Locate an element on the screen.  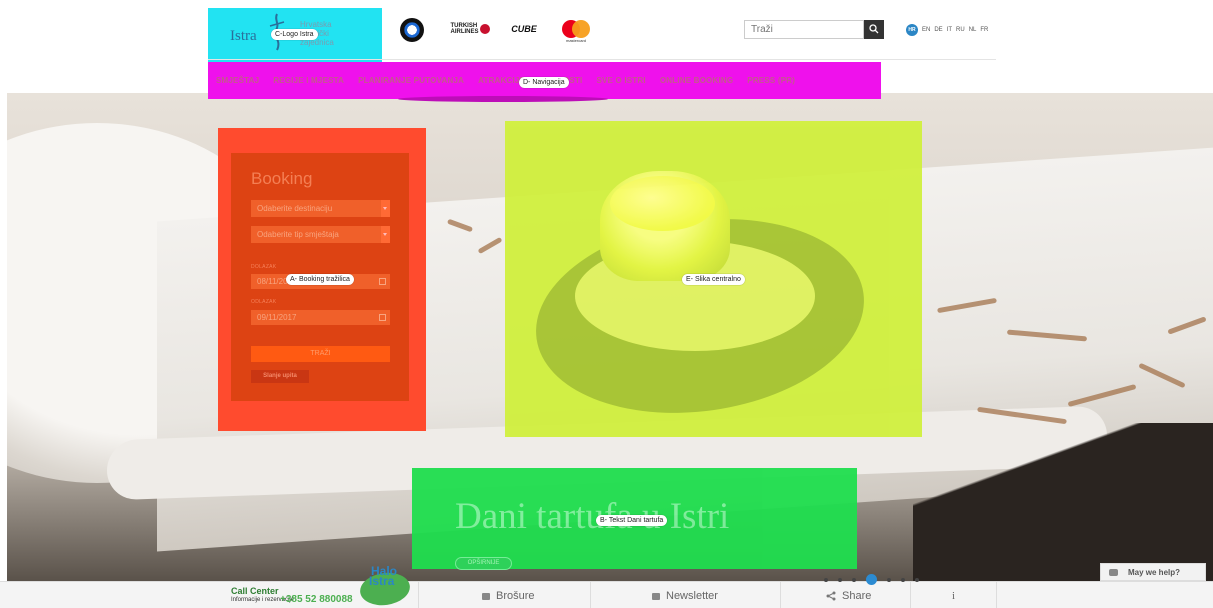
annotation-text: B- Tekst Dani tartufa is located at coordinates (632, 520).